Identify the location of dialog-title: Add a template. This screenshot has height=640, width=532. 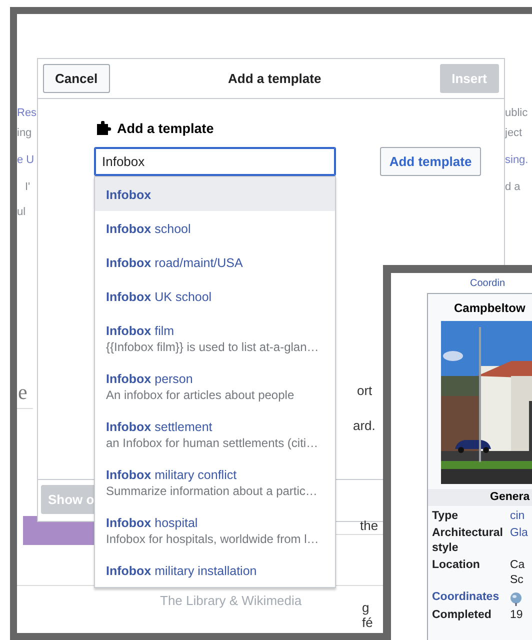
(275, 78).